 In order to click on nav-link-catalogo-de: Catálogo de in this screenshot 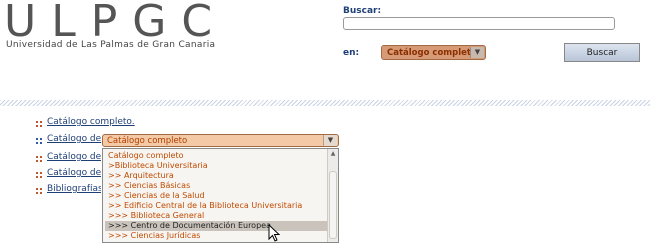, I will do `click(74, 139)`.